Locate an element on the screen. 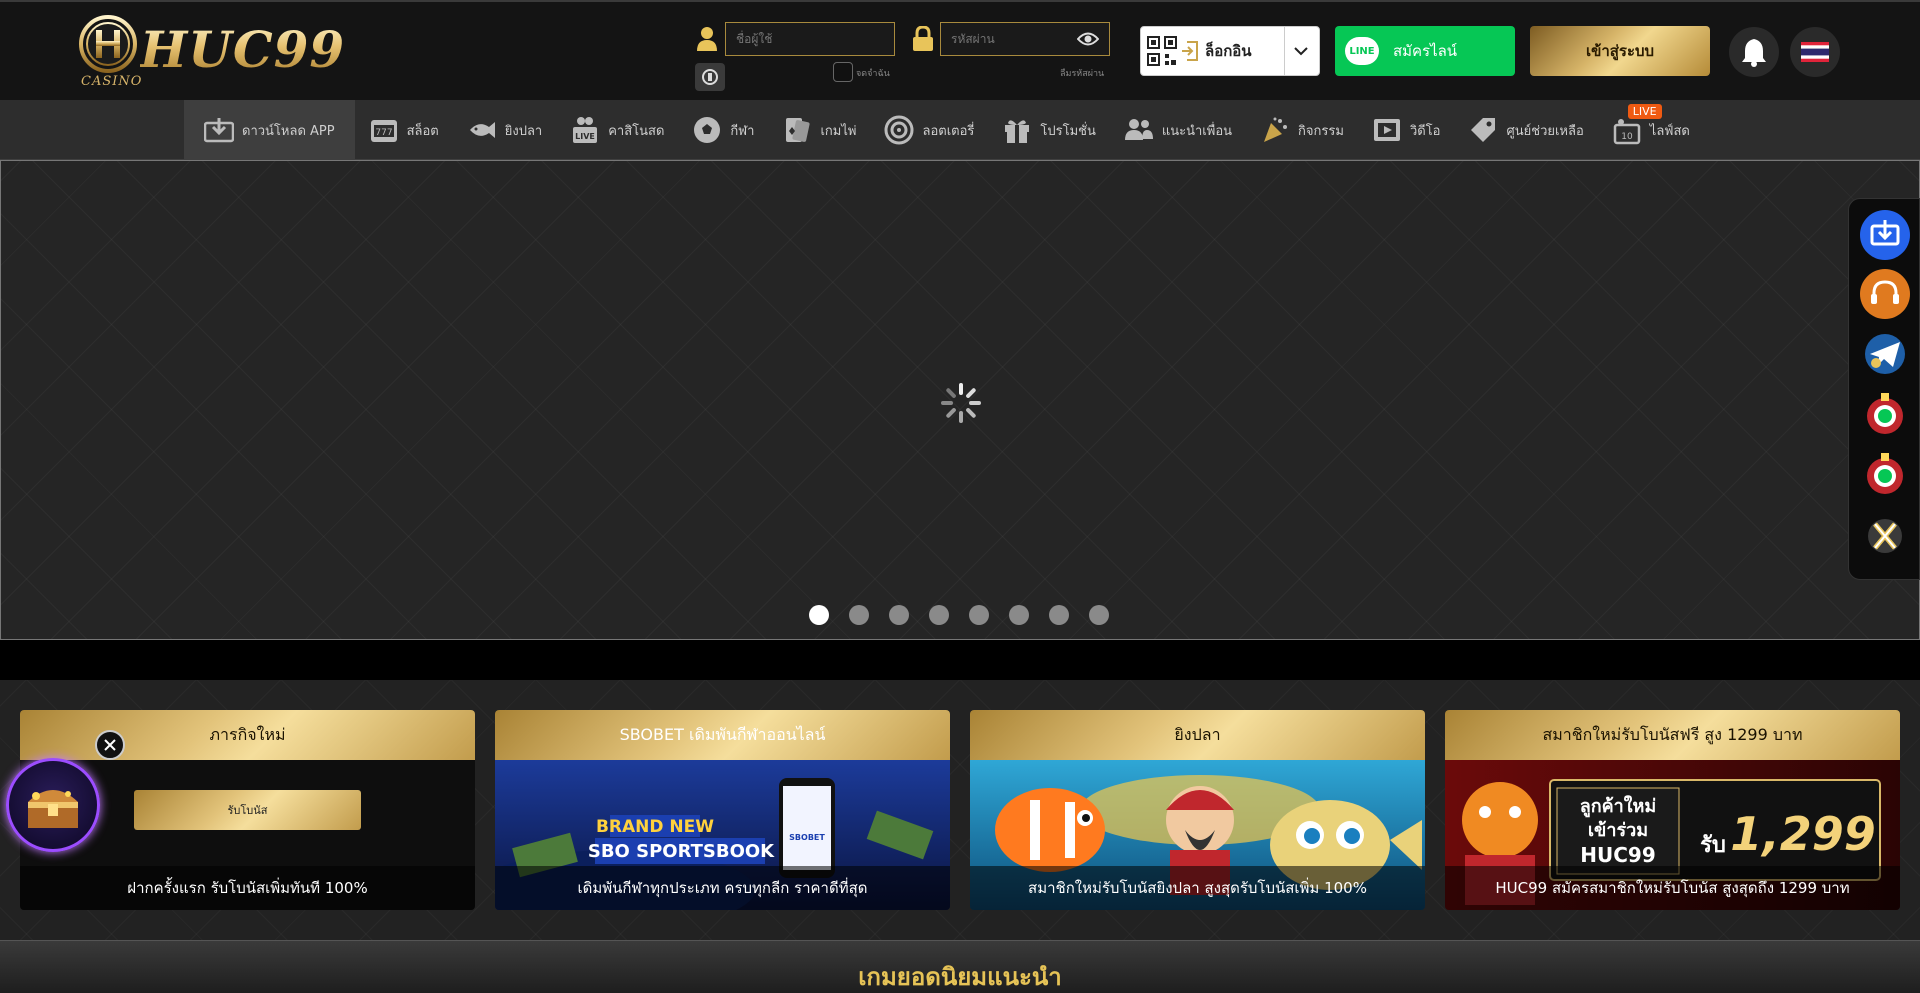 Image resolution: width=1920 pixels, height=993 pixels. side-telegram-button is located at coordinates (1885, 354).